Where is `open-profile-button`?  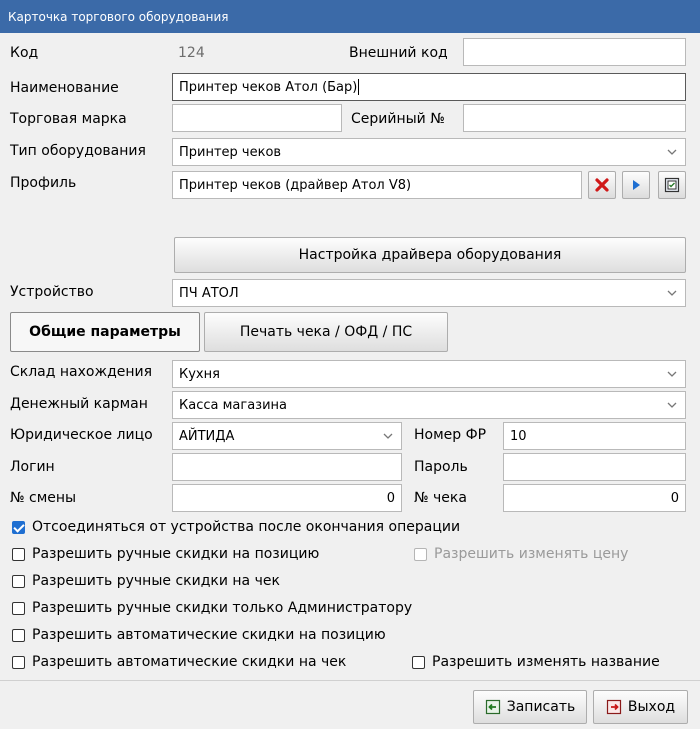
open-profile-button is located at coordinates (636, 185).